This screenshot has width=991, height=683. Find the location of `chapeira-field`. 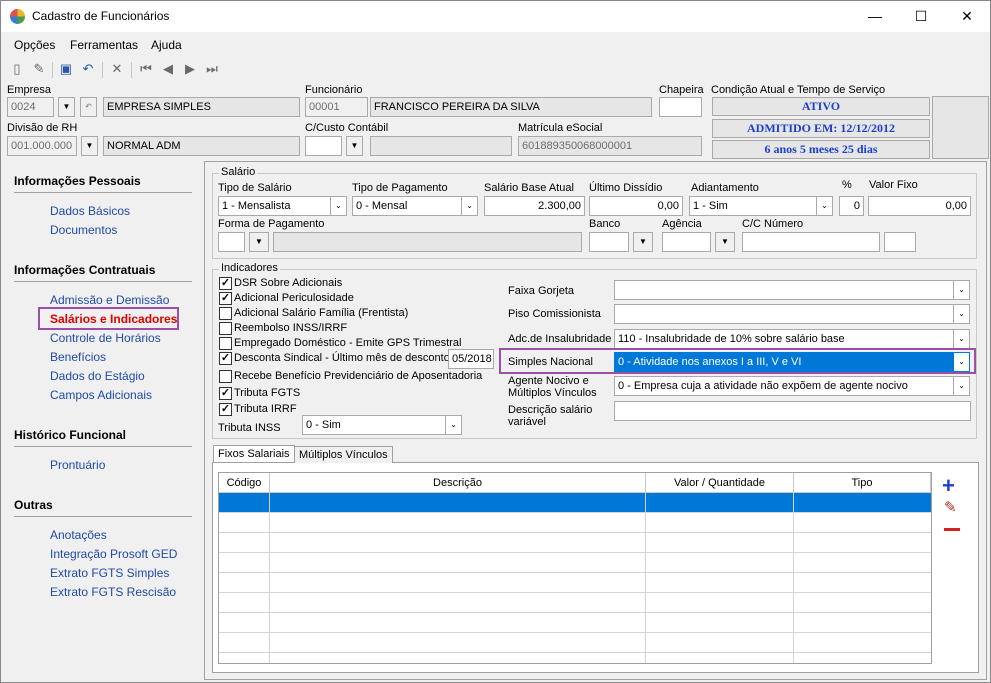

chapeira-field is located at coordinates (680, 107).